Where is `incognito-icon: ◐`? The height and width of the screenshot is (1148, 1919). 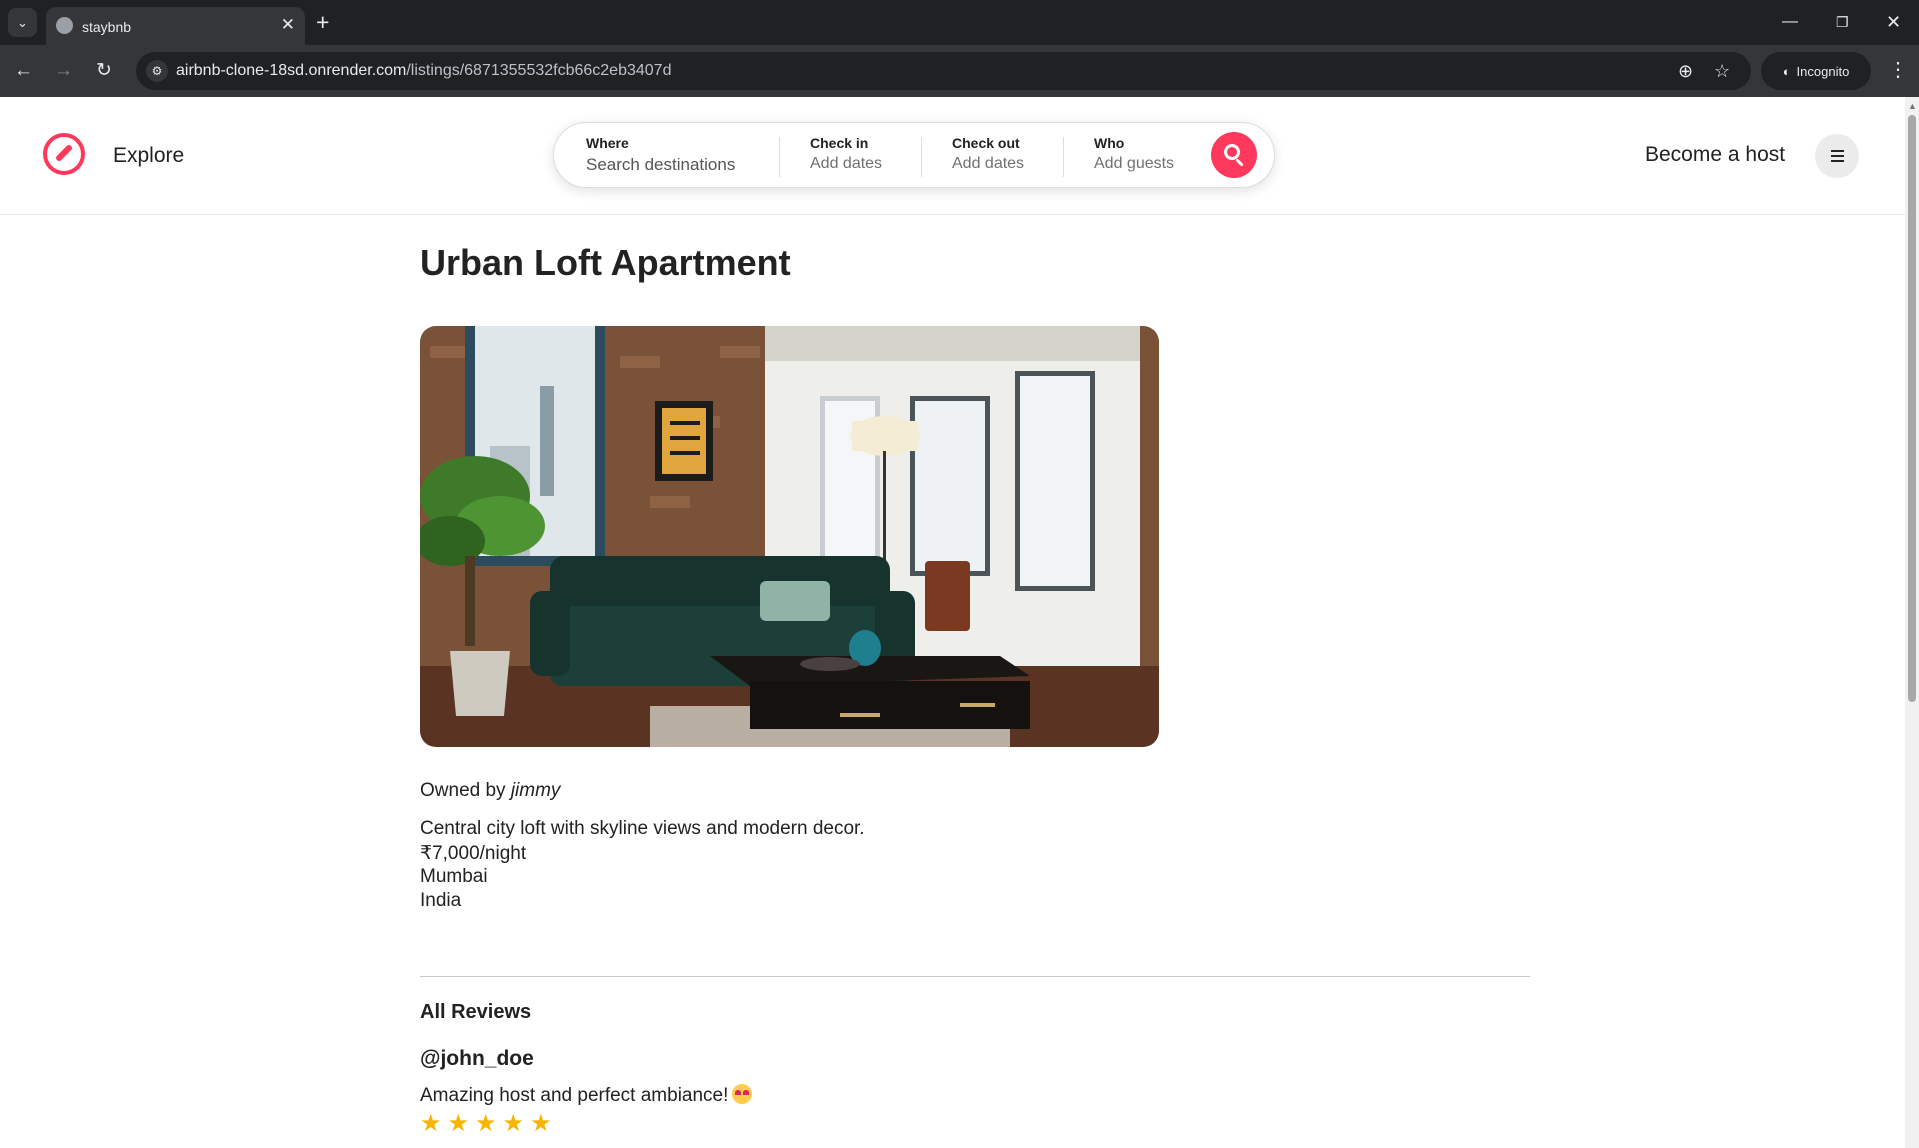
incognito-icon: ◐ is located at coordinates (1786, 71).